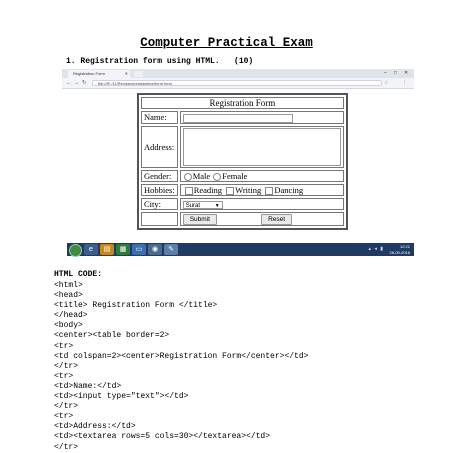 The image size is (453, 453). I want to click on address-textarea, so click(261, 146).